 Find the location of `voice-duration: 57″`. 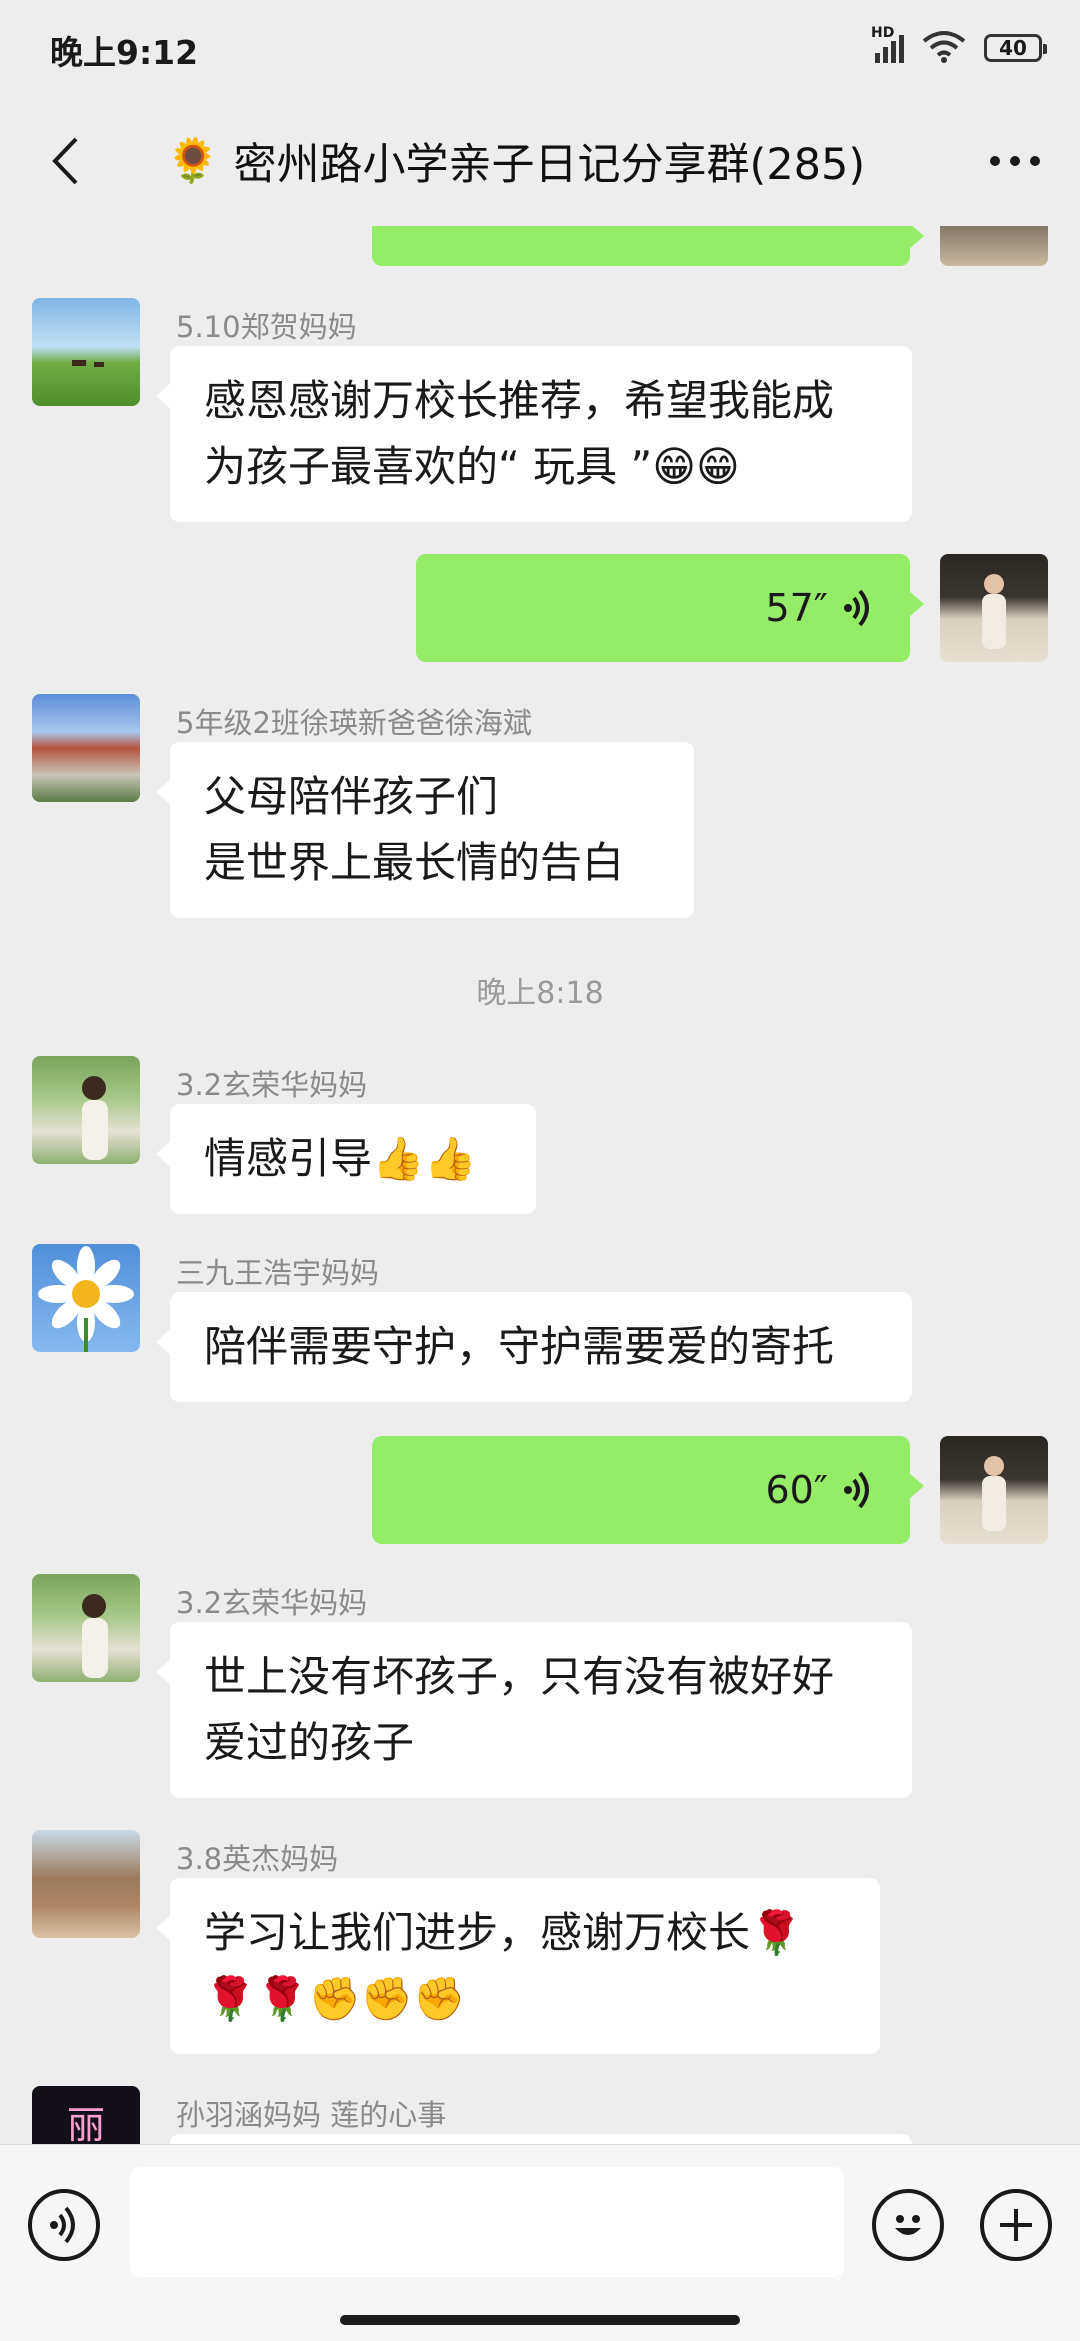

voice-duration: 57″ is located at coordinates (796, 608).